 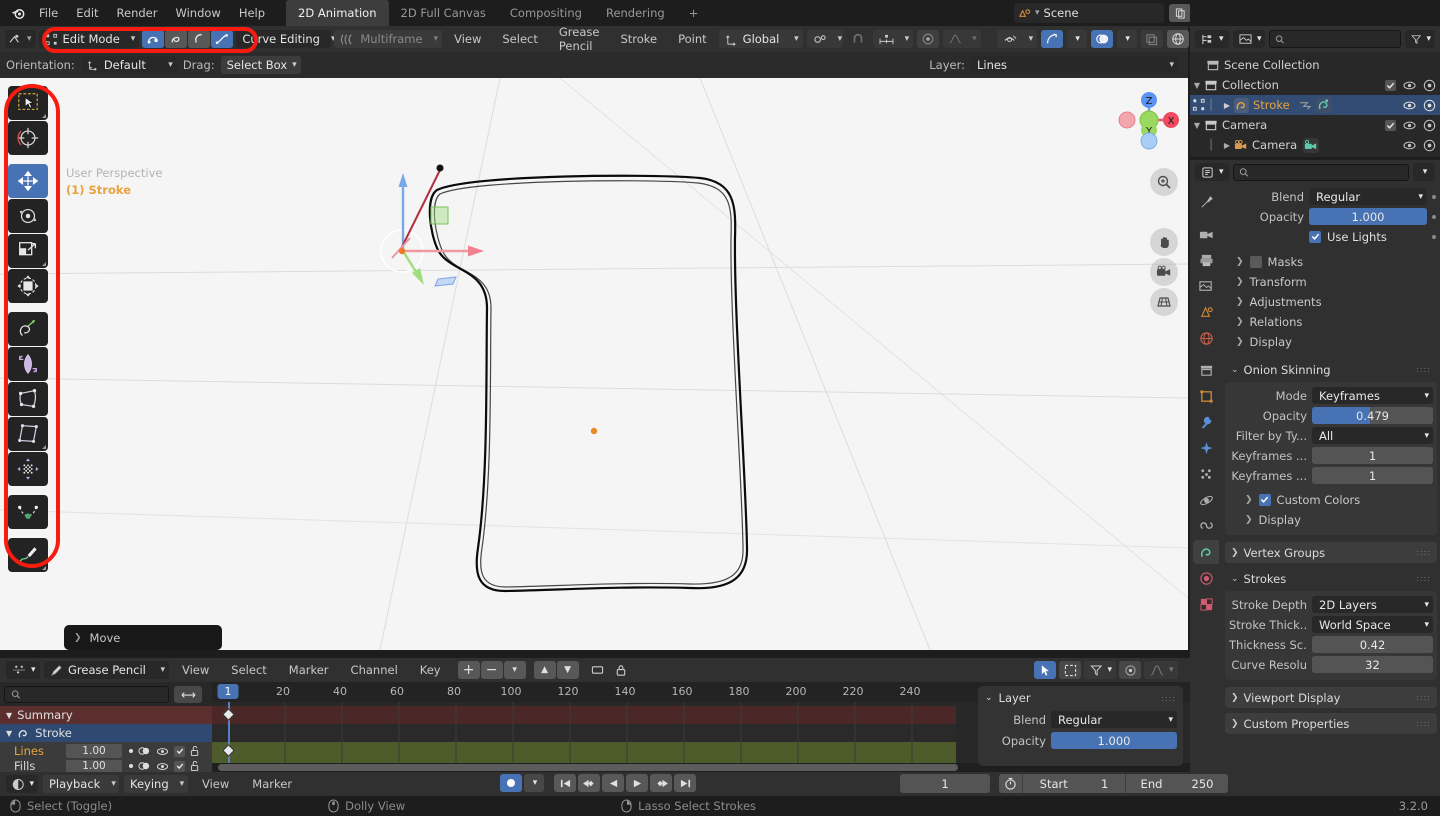 What do you see at coordinates (1372, 415) in the screenshot?
I see `onion-opacity-slider: 0.479` at bounding box center [1372, 415].